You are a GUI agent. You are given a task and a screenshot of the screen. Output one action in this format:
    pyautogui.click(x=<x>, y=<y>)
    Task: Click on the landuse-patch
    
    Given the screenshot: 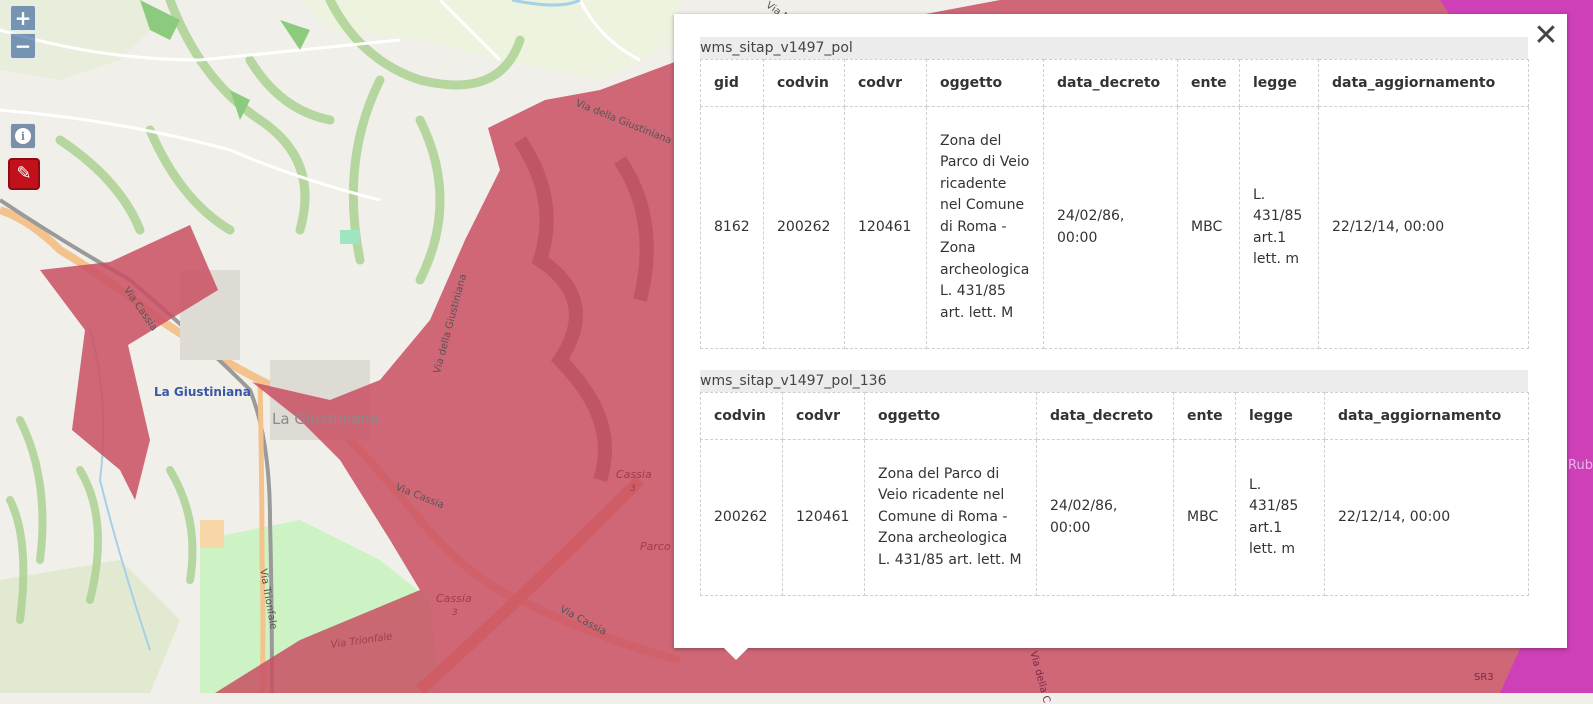 What is the action you would take?
    pyautogui.click(x=212, y=534)
    